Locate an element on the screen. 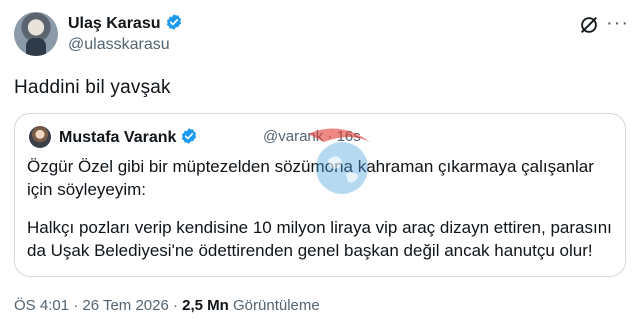 The image size is (640, 321). author-name-text: Ulaş Karasu is located at coordinates (114, 23).